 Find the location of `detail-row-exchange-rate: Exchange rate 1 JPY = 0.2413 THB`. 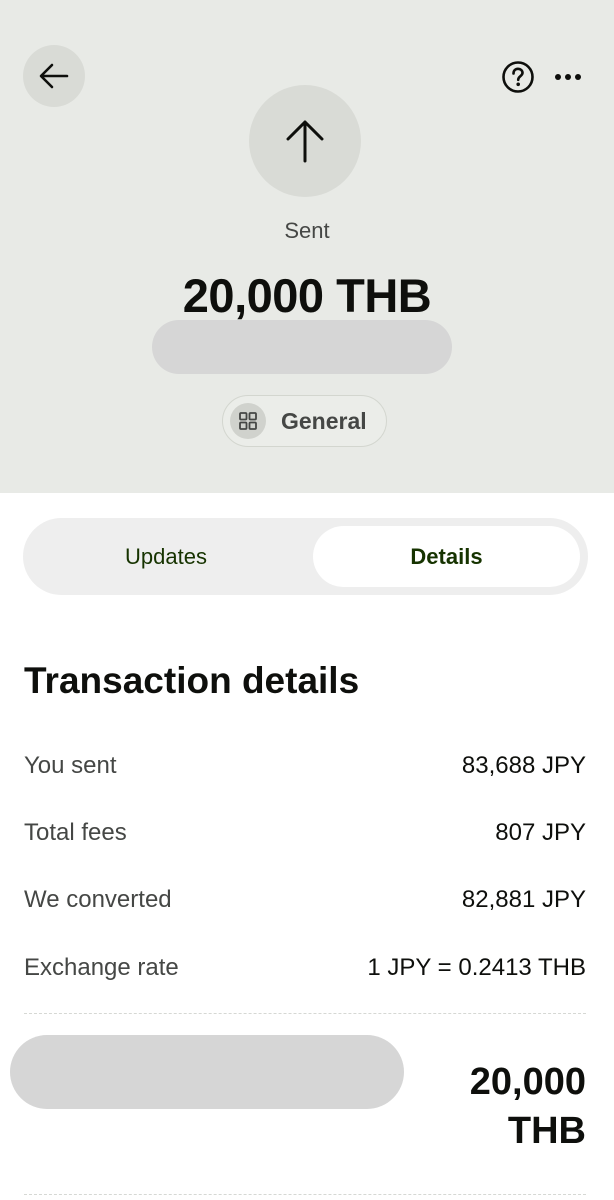

detail-row-exchange-rate: Exchange rate 1 JPY = 0.2413 THB is located at coordinates (305, 968).